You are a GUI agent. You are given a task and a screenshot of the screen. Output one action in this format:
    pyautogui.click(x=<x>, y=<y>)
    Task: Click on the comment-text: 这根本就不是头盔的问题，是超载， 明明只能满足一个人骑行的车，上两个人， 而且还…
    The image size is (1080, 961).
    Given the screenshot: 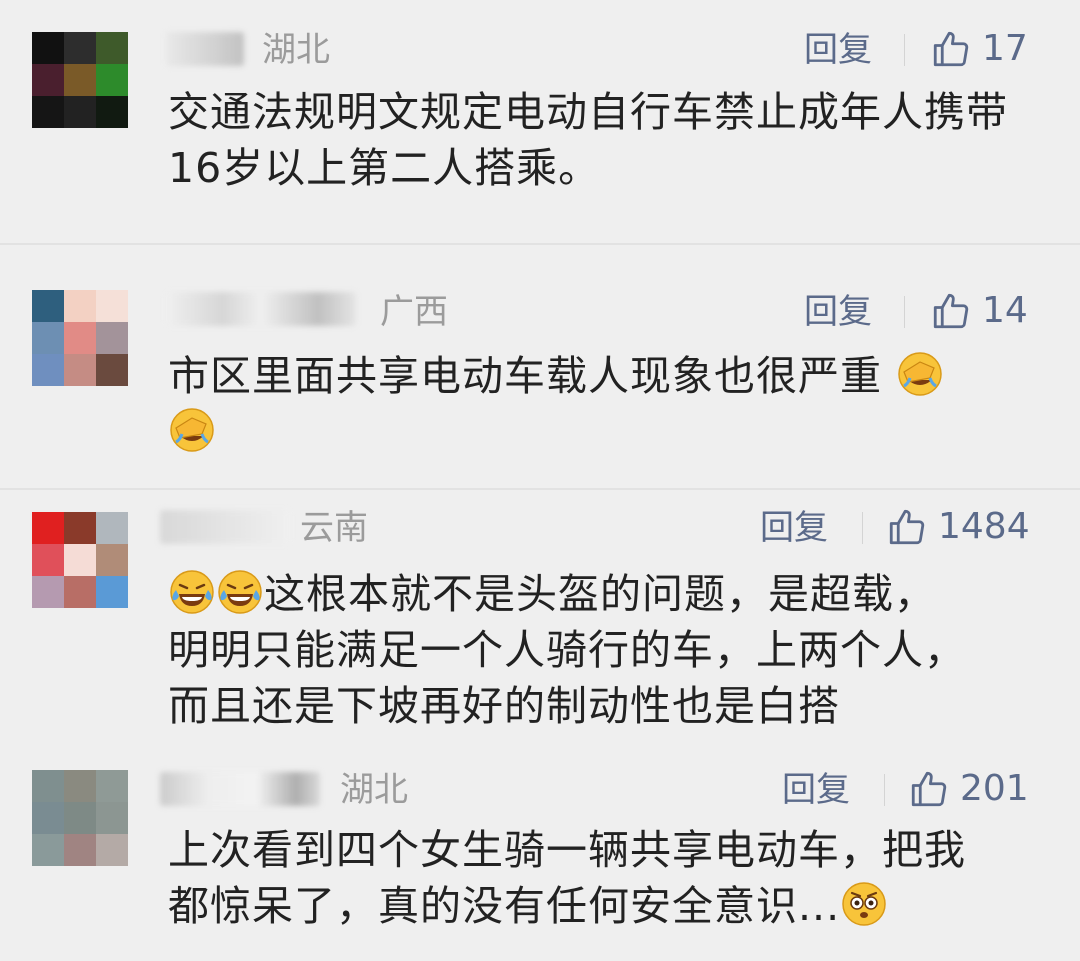 What is the action you would take?
    pyautogui.click(x=608, y=650)
    